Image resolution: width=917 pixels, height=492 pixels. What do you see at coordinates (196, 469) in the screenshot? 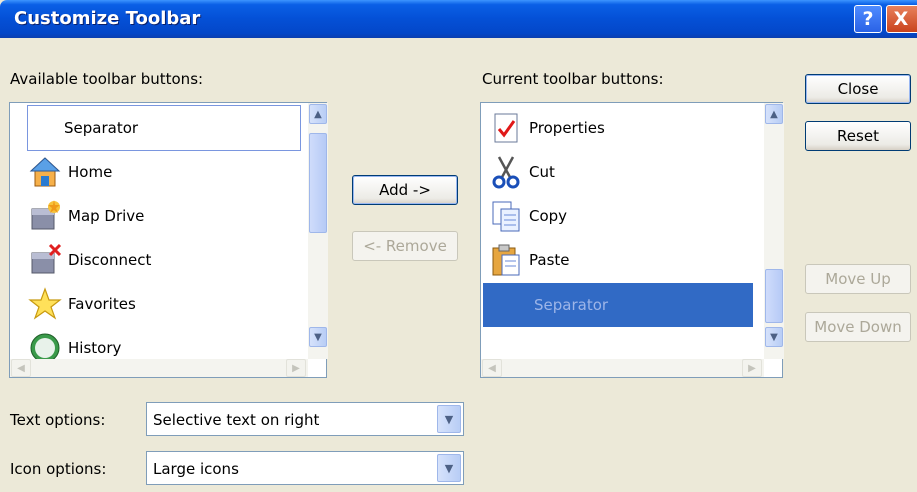
I see `icon-options-value: Large icons` at bounding box center [196, 469].